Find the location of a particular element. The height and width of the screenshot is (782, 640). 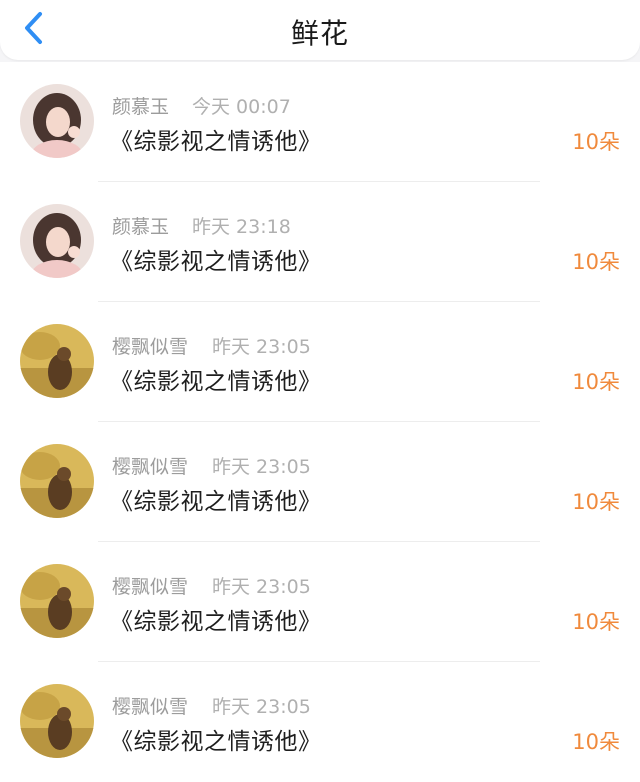

top-bar: 鲜花 is located at coordinates (320, 30).